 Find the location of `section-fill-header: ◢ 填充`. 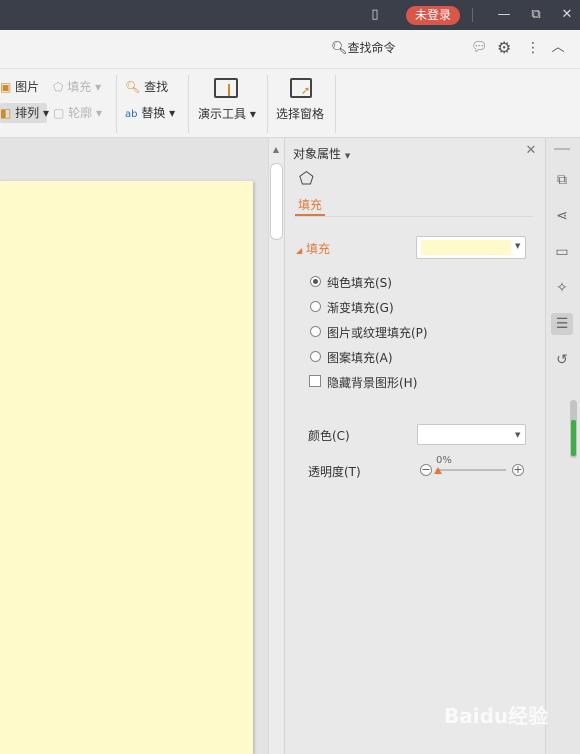

section-fill-header: ◢ 填充 is located at coordinates (313, 248).